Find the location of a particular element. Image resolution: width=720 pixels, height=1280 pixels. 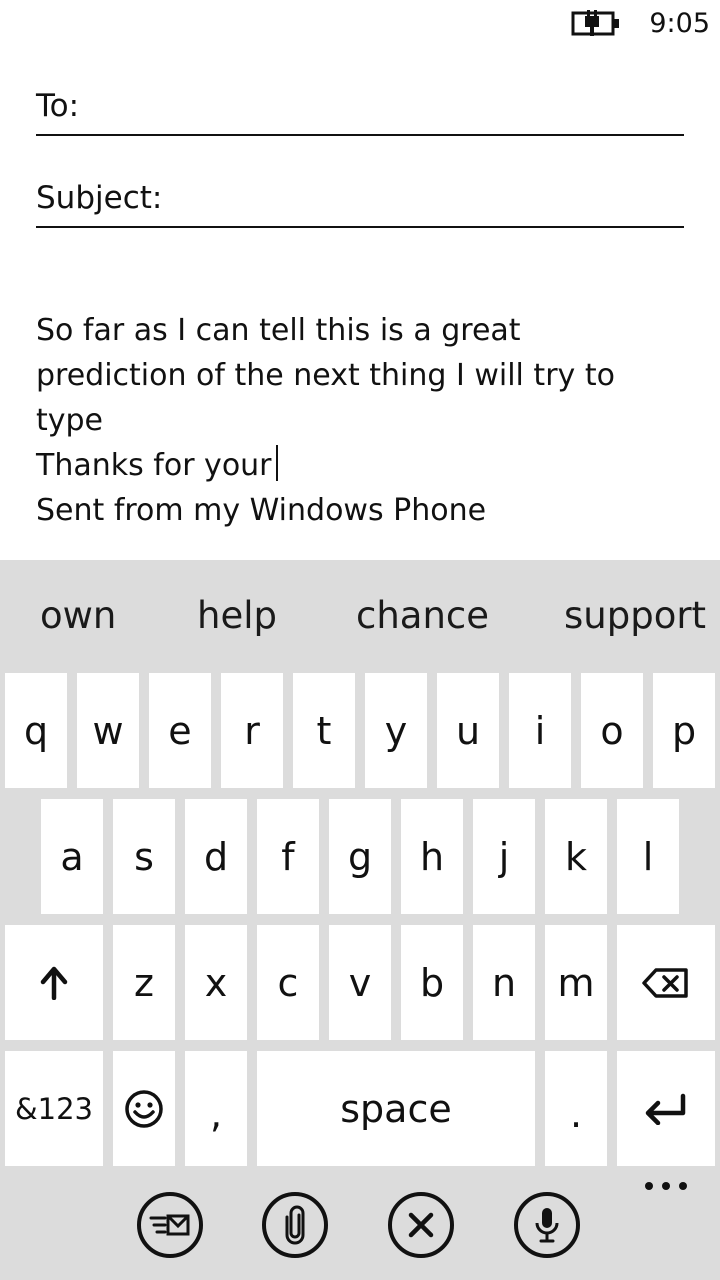

enter-key is located at coordinates (666, 1108).